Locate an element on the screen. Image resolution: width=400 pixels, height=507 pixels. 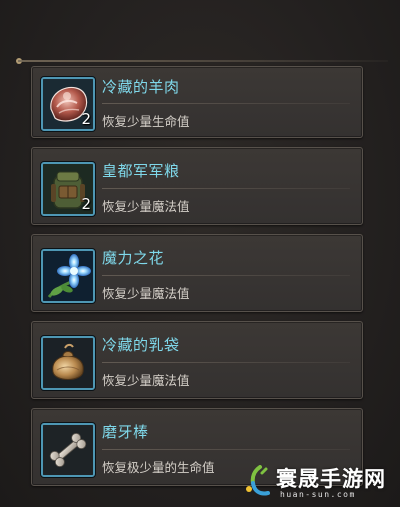
list-top-divider is located at coordinates (203, 61).